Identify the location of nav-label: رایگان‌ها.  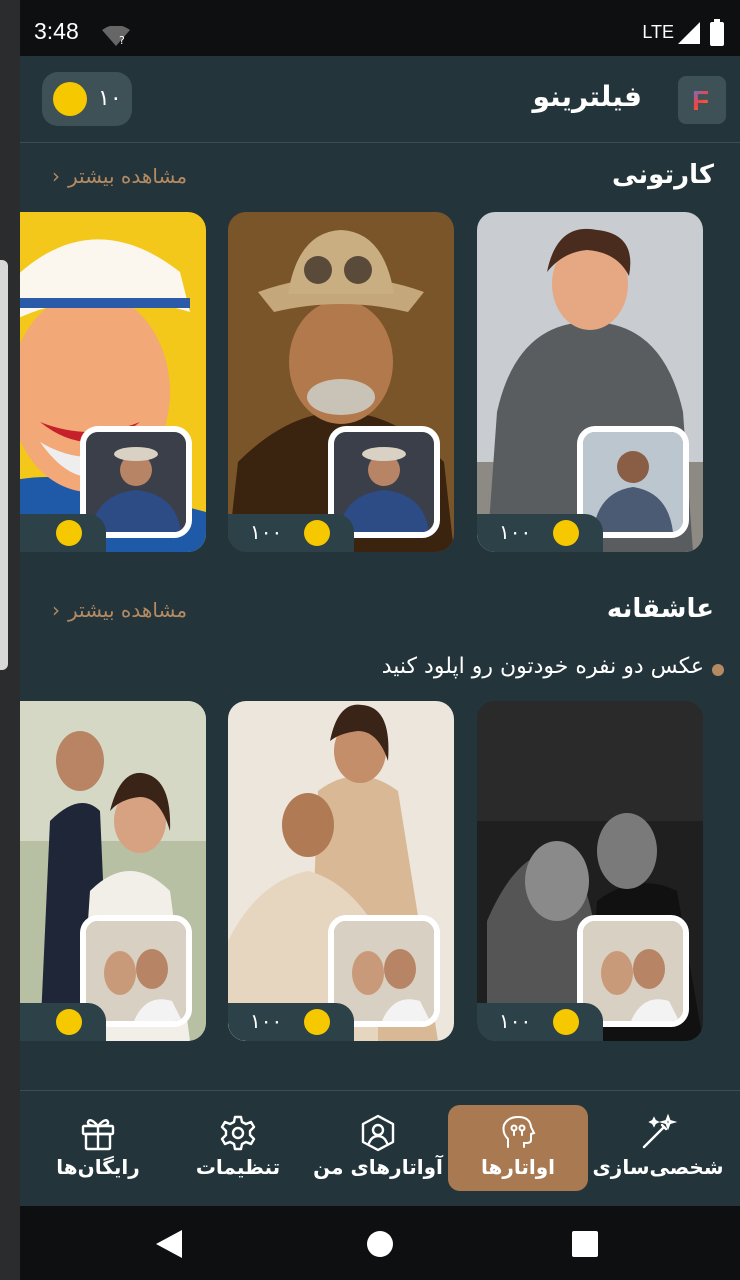
(98, 1167).